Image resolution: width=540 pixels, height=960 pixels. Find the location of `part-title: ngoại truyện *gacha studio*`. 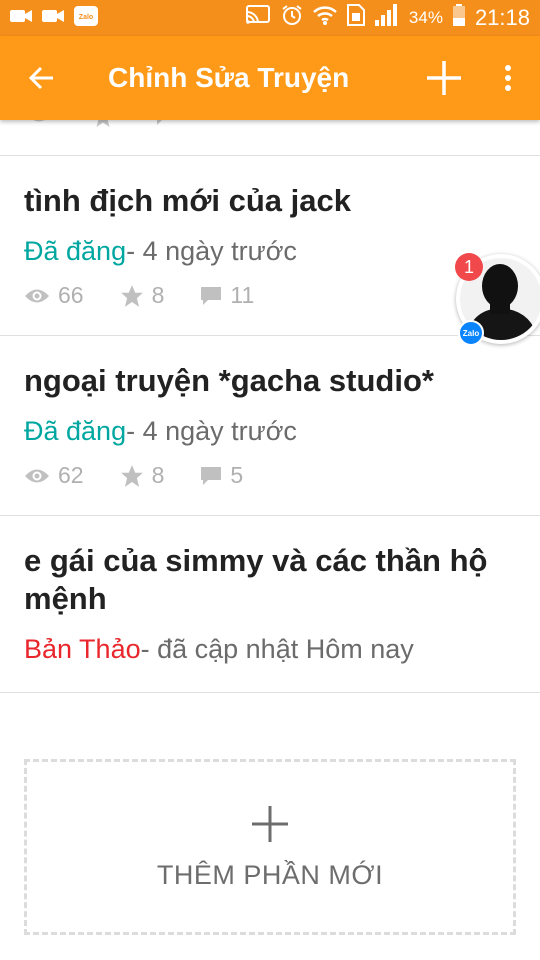

part-title: ngoại truyện *gacha studio* is located at coordinates (229, 380).